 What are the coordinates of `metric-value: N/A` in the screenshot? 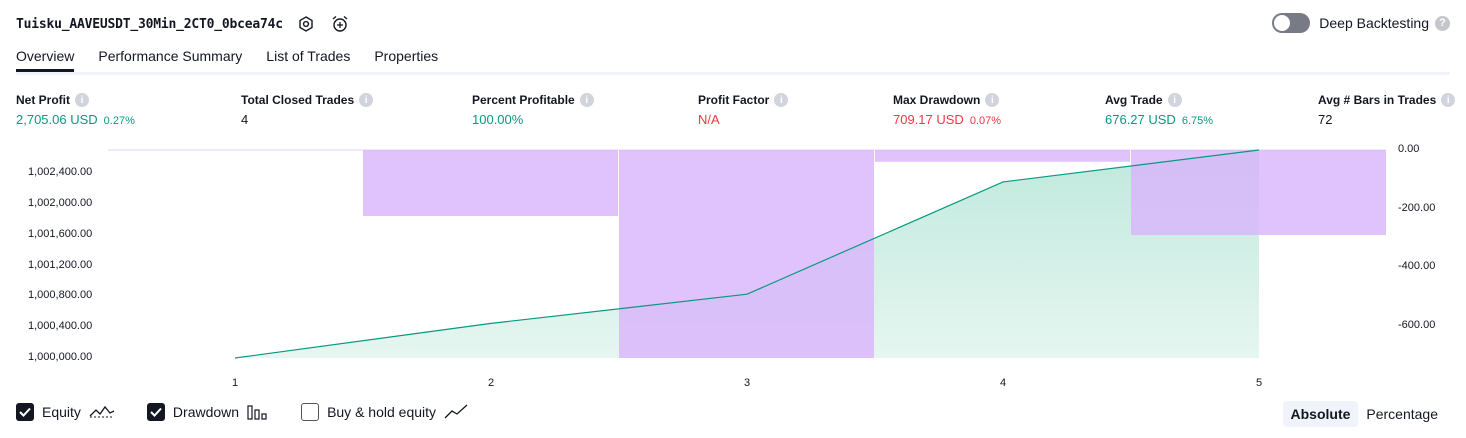 It's located at (709, 119).